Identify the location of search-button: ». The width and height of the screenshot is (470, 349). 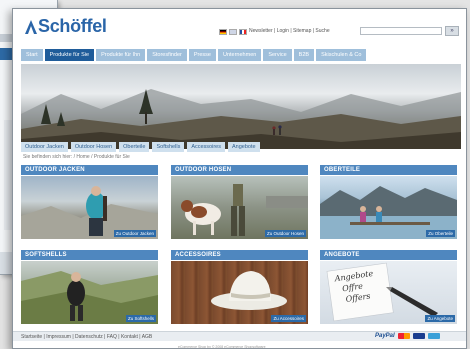
(452, 31).